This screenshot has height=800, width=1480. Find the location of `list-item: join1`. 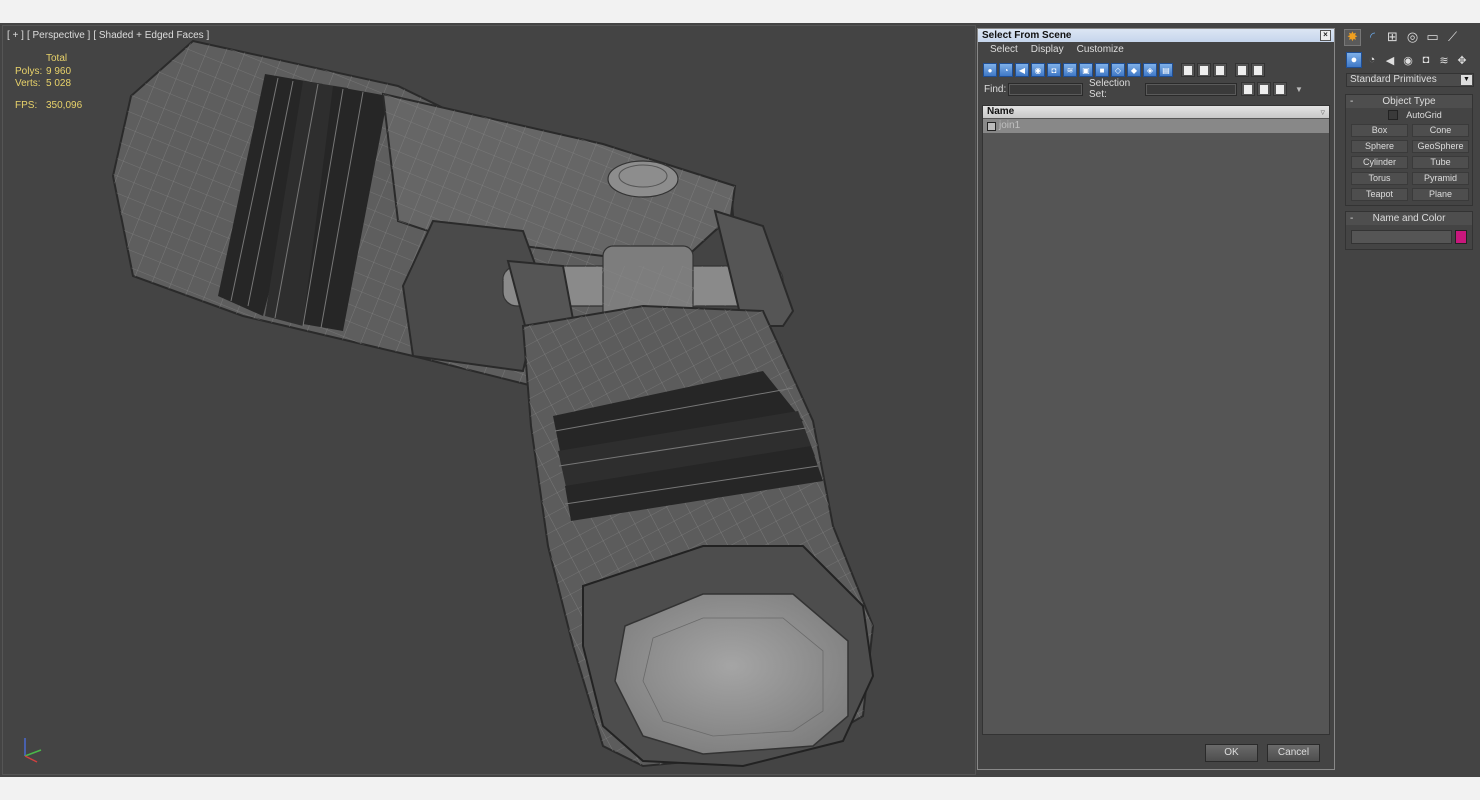

list-item: join1 is located at coordinates (1156, 126).